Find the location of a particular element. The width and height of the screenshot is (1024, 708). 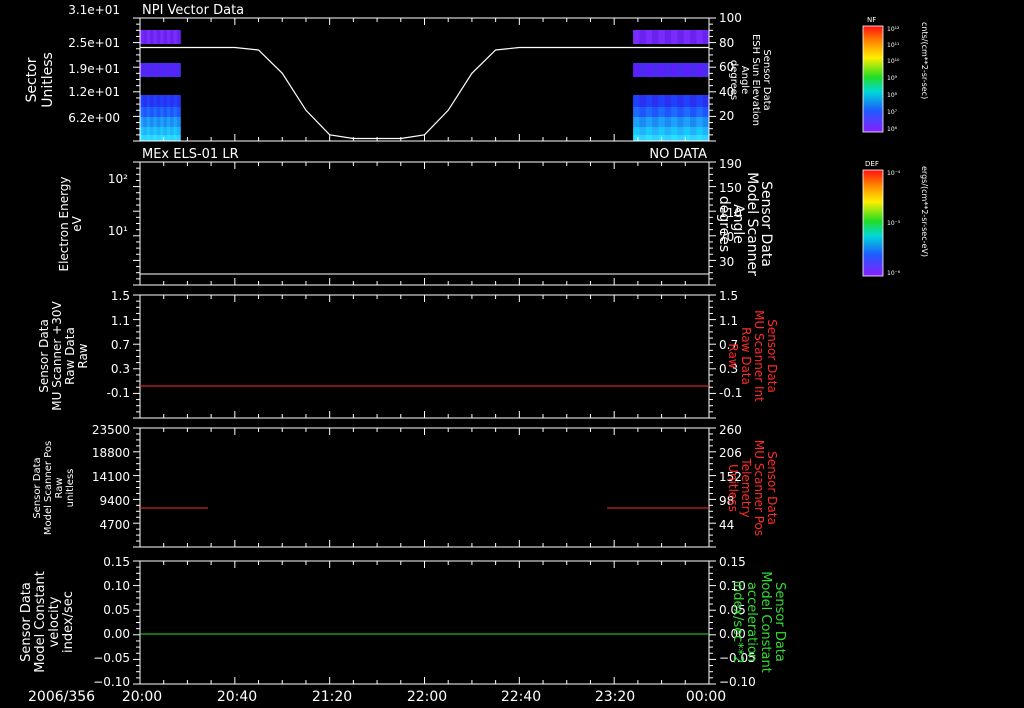

time-tick-3: 22:00 is located at coordinates (427, 697).